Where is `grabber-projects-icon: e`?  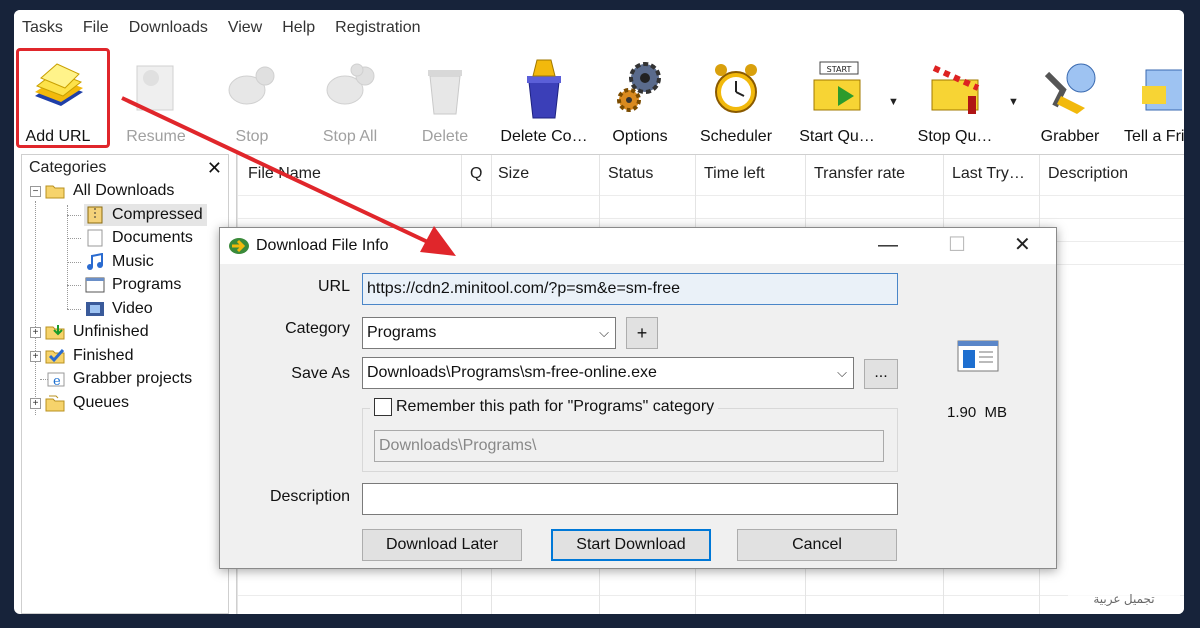 grabber-projects-icon: e is located at coordinates (56, 380).